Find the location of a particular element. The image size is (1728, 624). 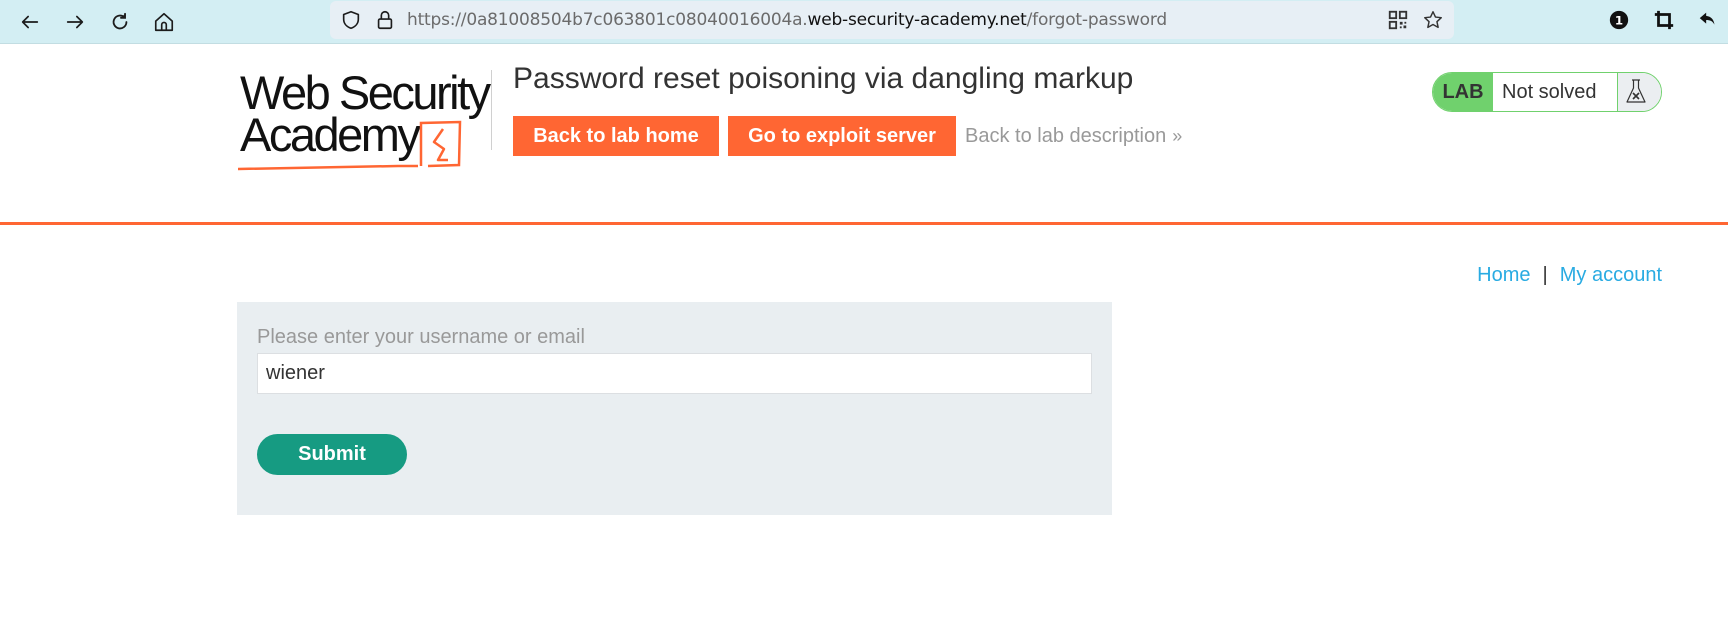

lab-status-text: Not solved is located at coordinates (1555, 92).